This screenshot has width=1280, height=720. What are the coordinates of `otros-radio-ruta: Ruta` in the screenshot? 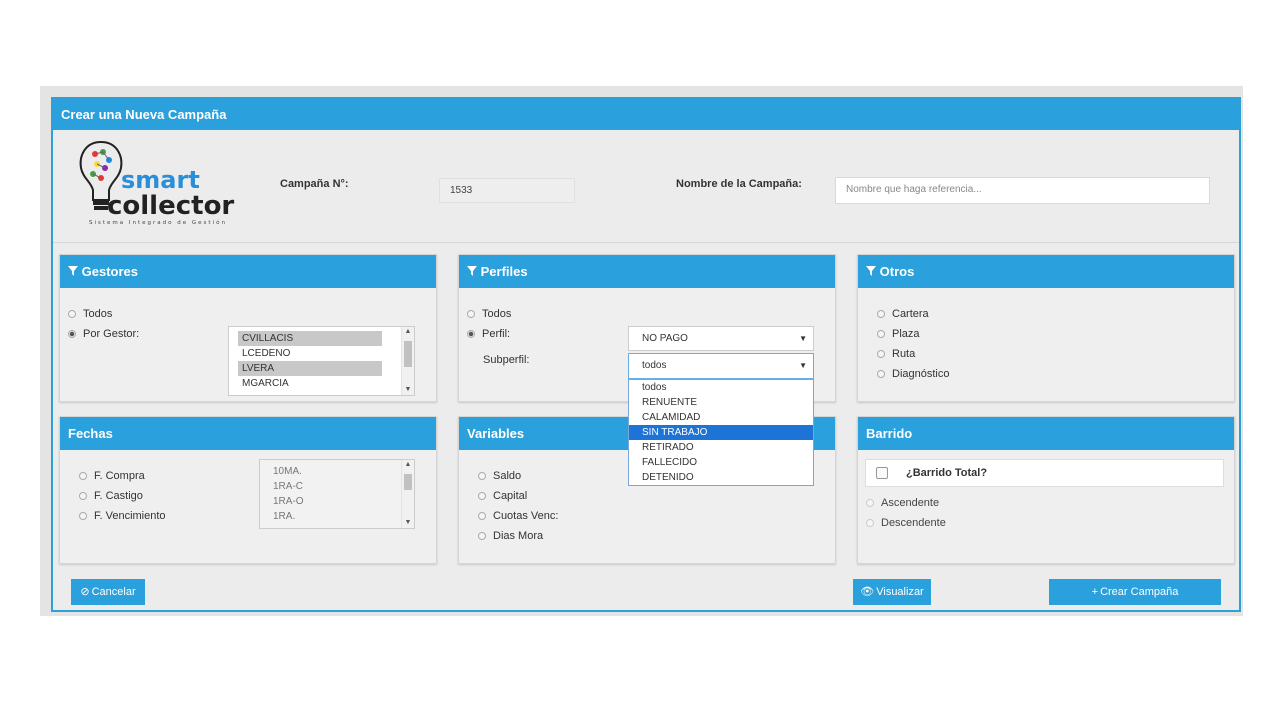 It's located at (896, 354).